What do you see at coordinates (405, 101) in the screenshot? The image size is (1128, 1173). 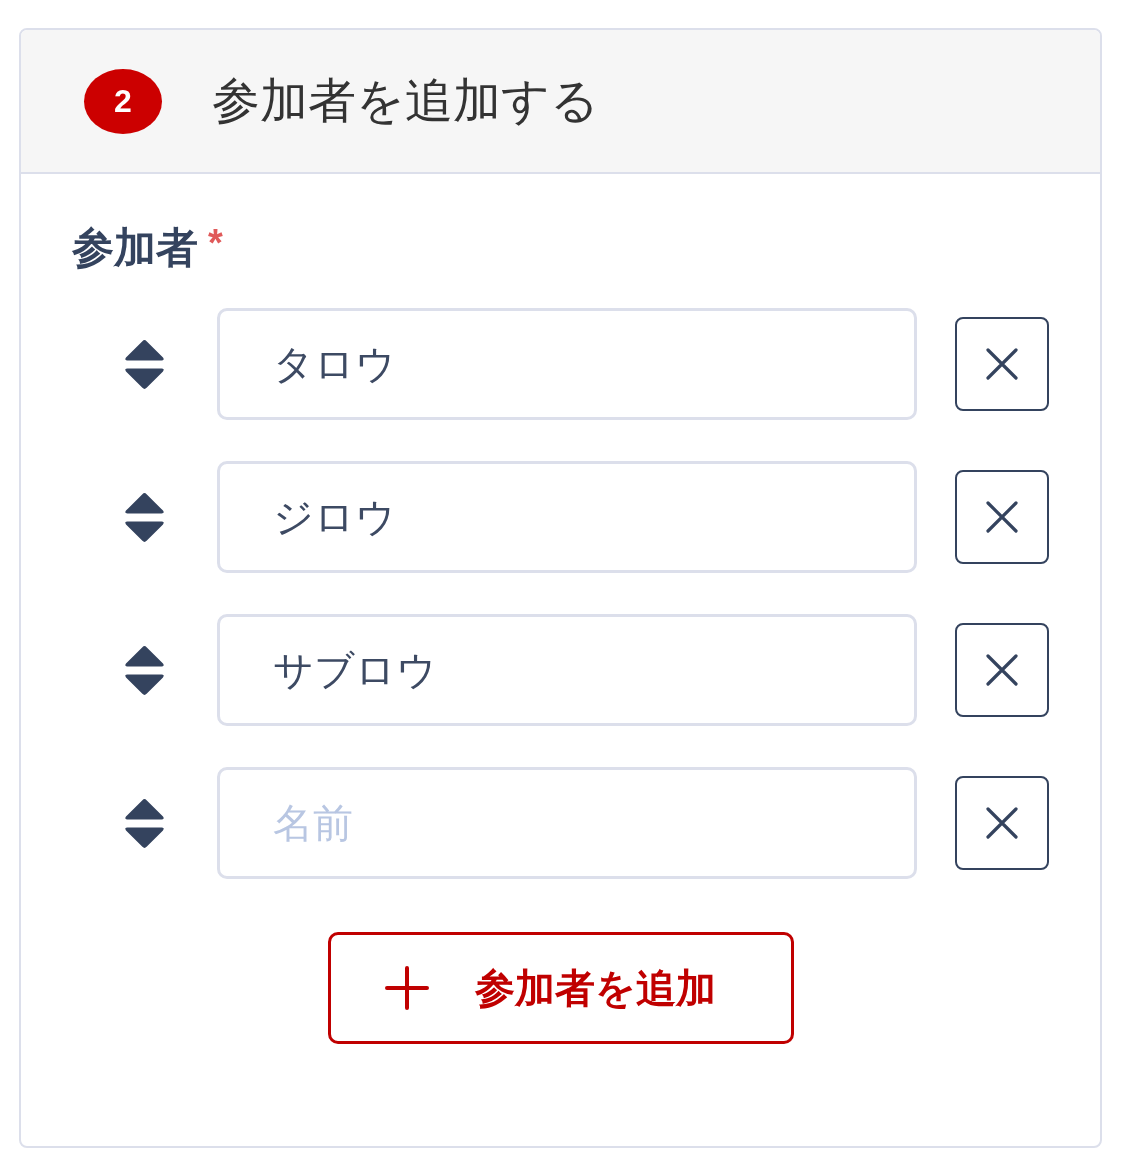 I see `section-title: 参加者を追加する` at bounding box center [405, 101].